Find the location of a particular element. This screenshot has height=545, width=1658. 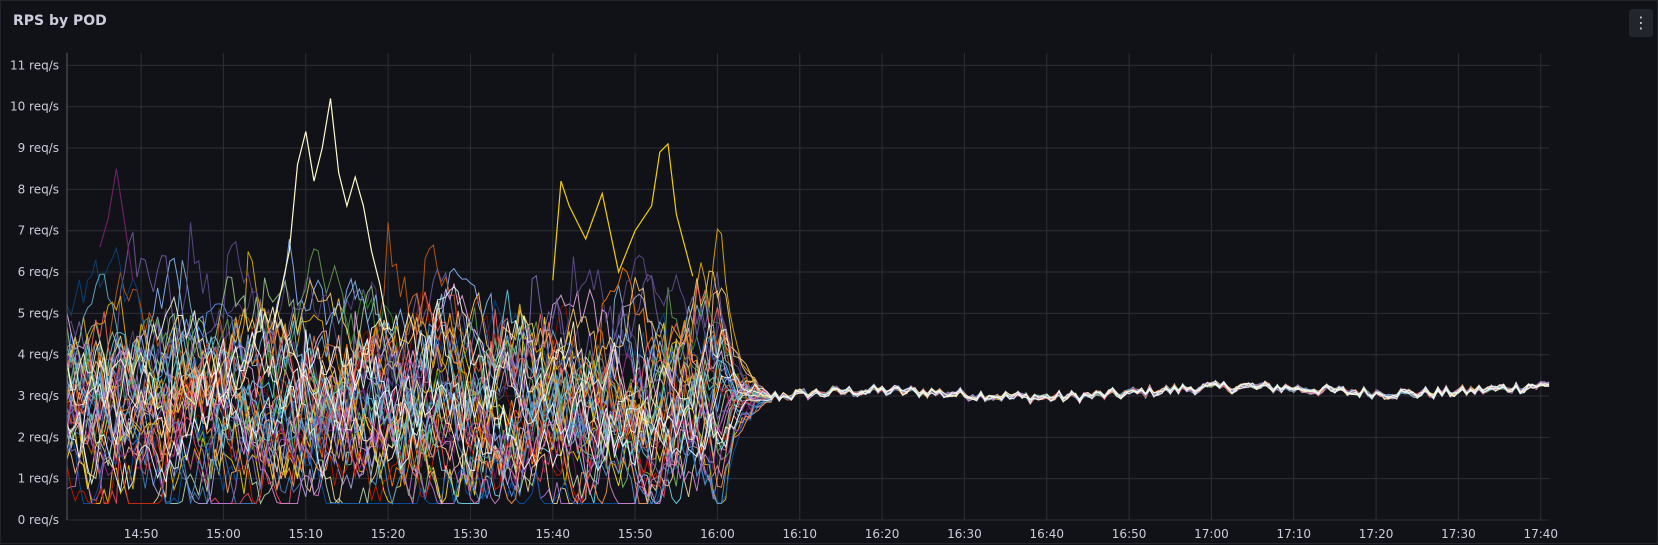

x-tick-label: 16:40 is located at coordinates (1046, 534).